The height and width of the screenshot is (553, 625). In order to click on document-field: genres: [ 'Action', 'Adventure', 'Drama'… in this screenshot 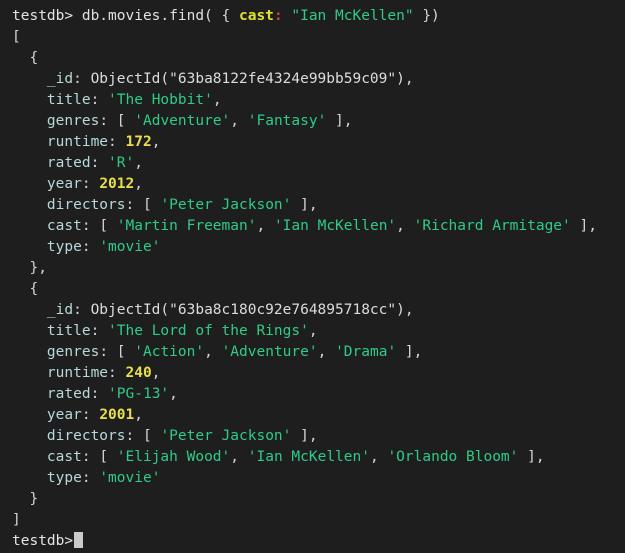, I will do `click(312, 352)`.